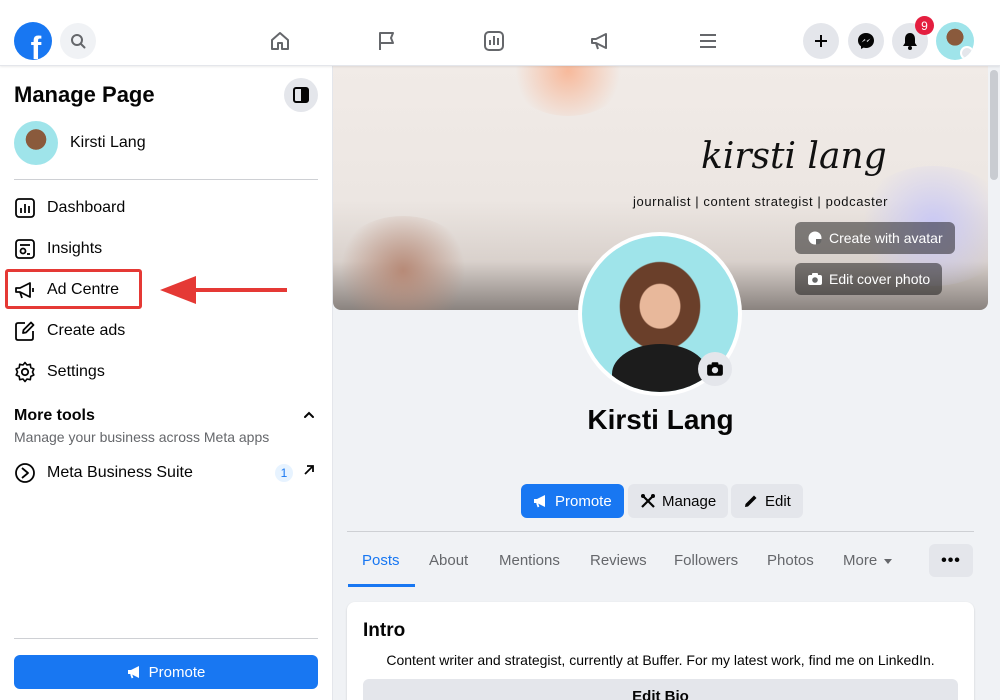 The width and height of the screenshot is (1000, 700). I want to click on facebook-logo: f, so click(33, 41).